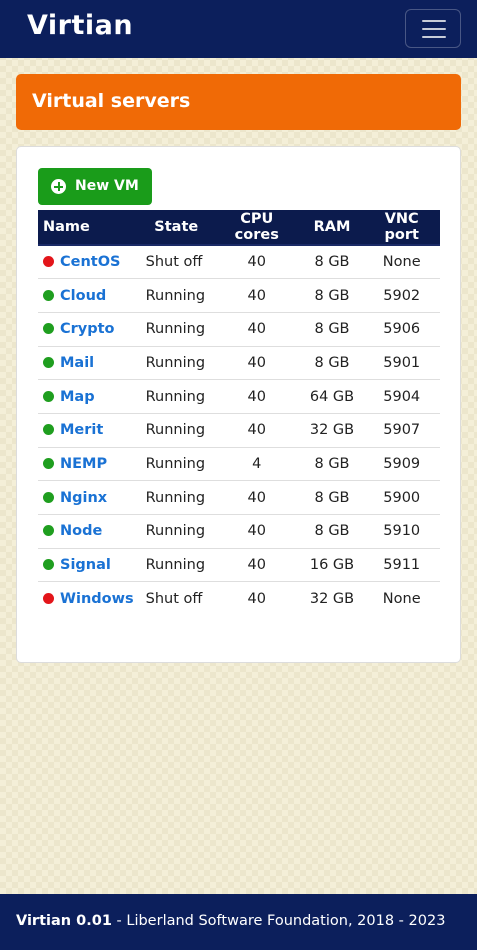 The width and height of the screenshot is (477, 950). I want to click on vm-name-link: Crypto, so click(87, 329).